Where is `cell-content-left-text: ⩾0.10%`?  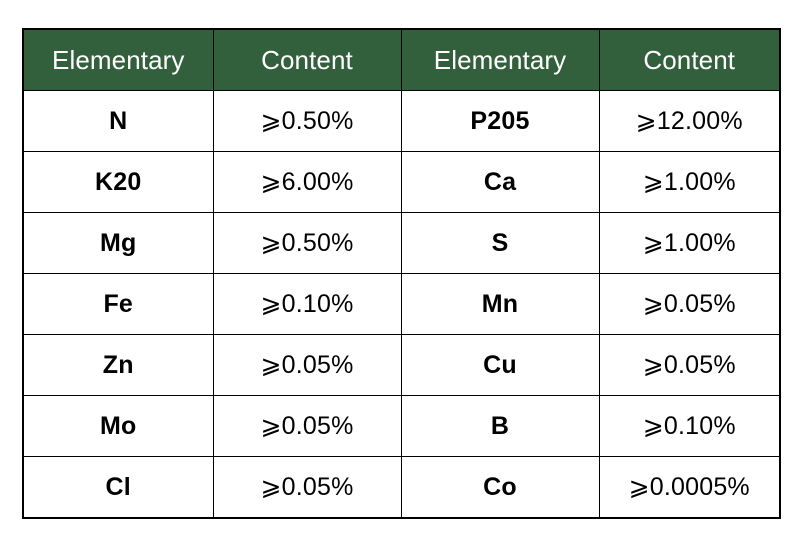
cell-content-left-text: ⩾0.10% is located at coordinates (307, 303).